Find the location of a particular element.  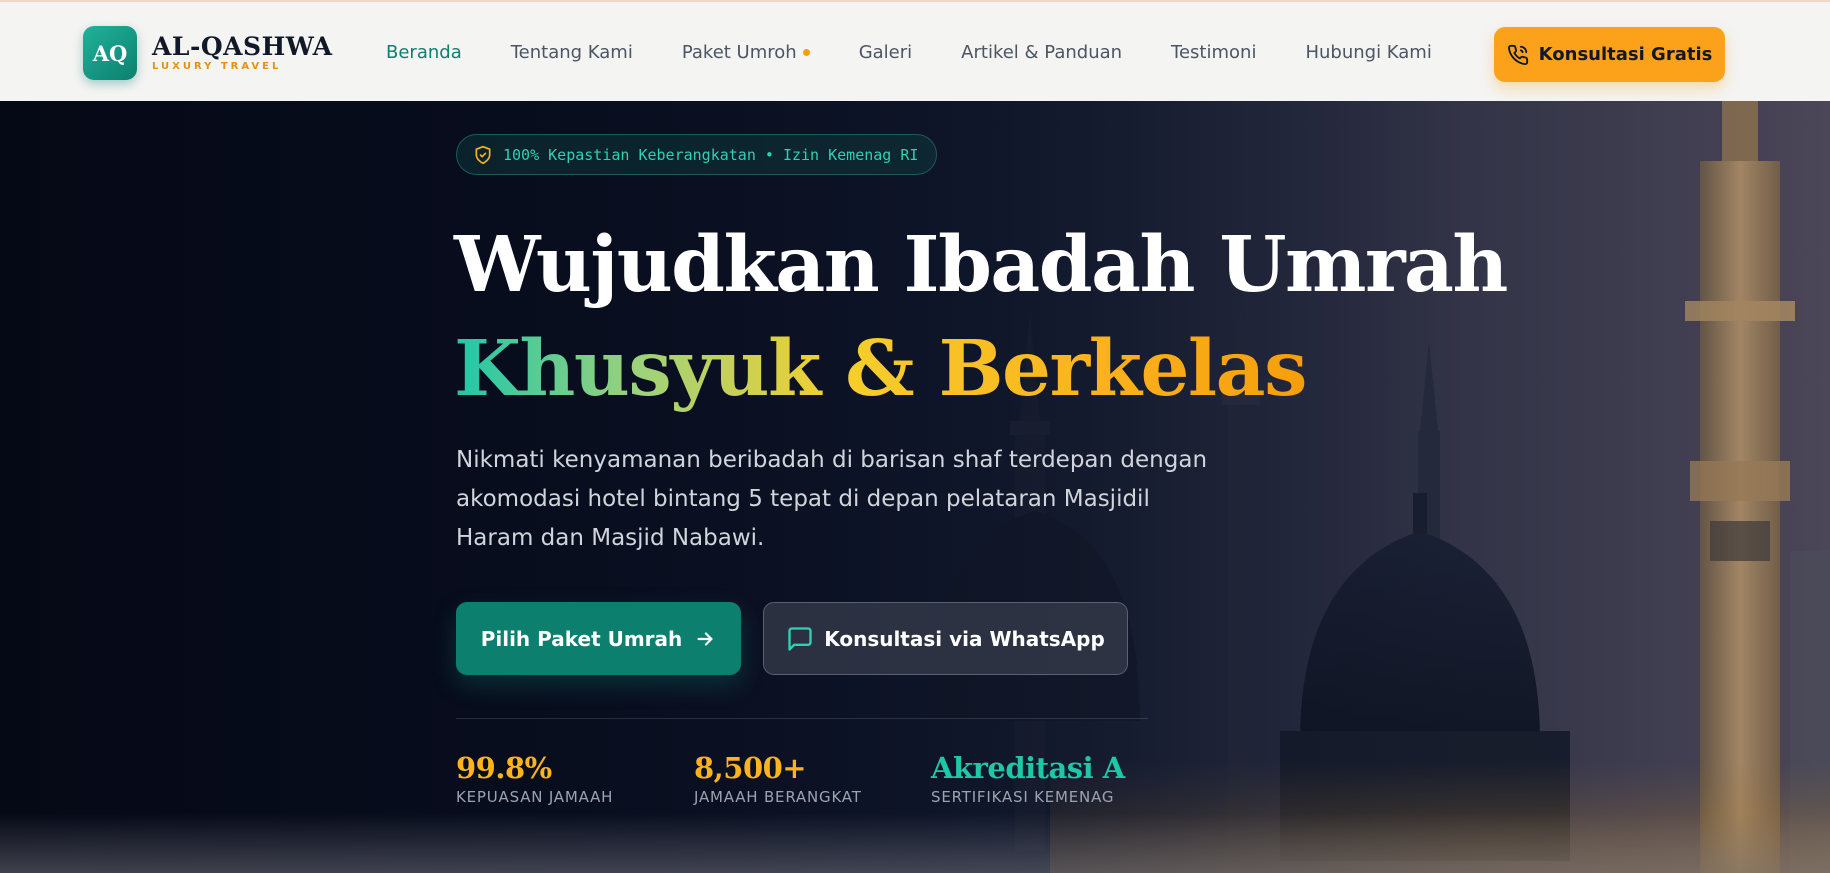

choose-package-button-label: Pilih Paket Umrah is located at coordinates (581, 638).